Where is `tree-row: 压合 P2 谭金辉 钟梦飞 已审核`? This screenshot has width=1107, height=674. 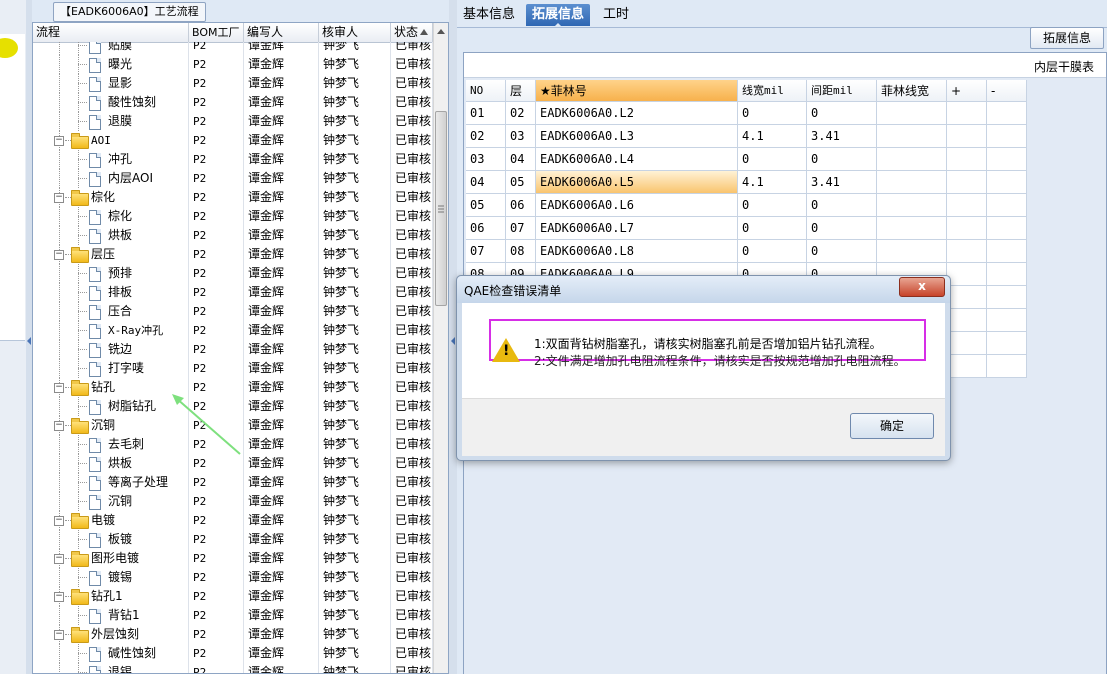
tree-row: 压合 P2 谭金辉 钟梦飞 已审核 is located at coordinates (233, 311).